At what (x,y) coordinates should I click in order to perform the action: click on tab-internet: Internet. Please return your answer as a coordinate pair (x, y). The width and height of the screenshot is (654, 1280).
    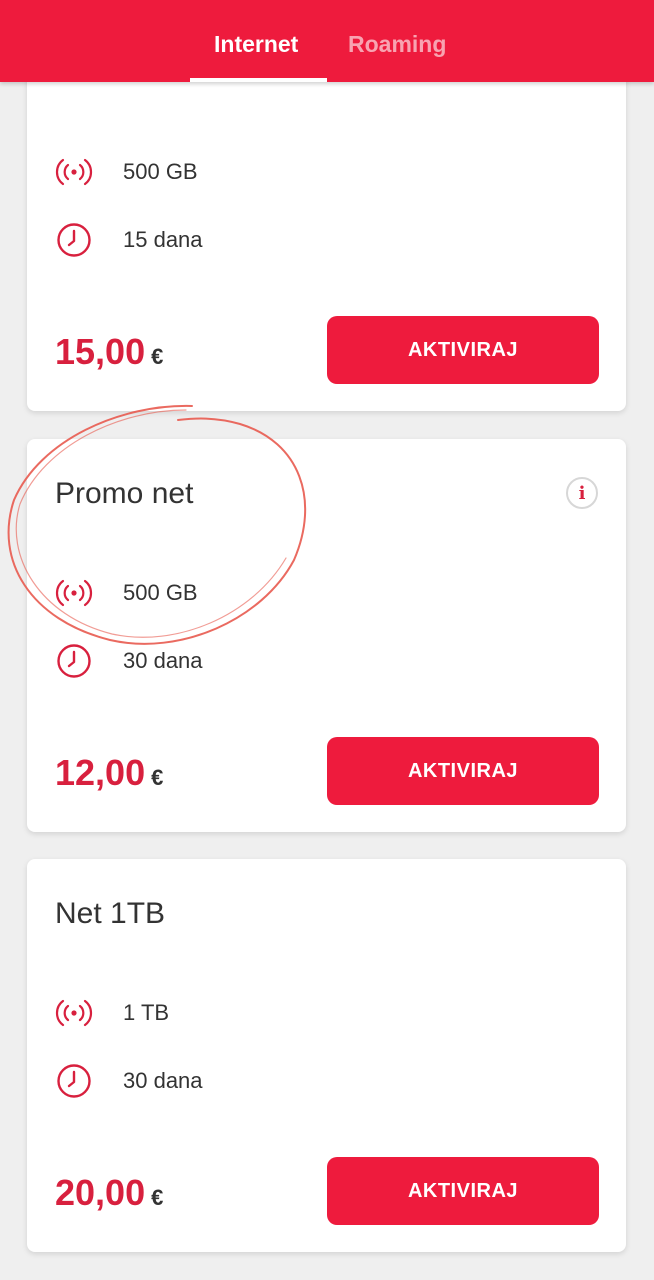
    Looking at the image, I should click on (256, 44).